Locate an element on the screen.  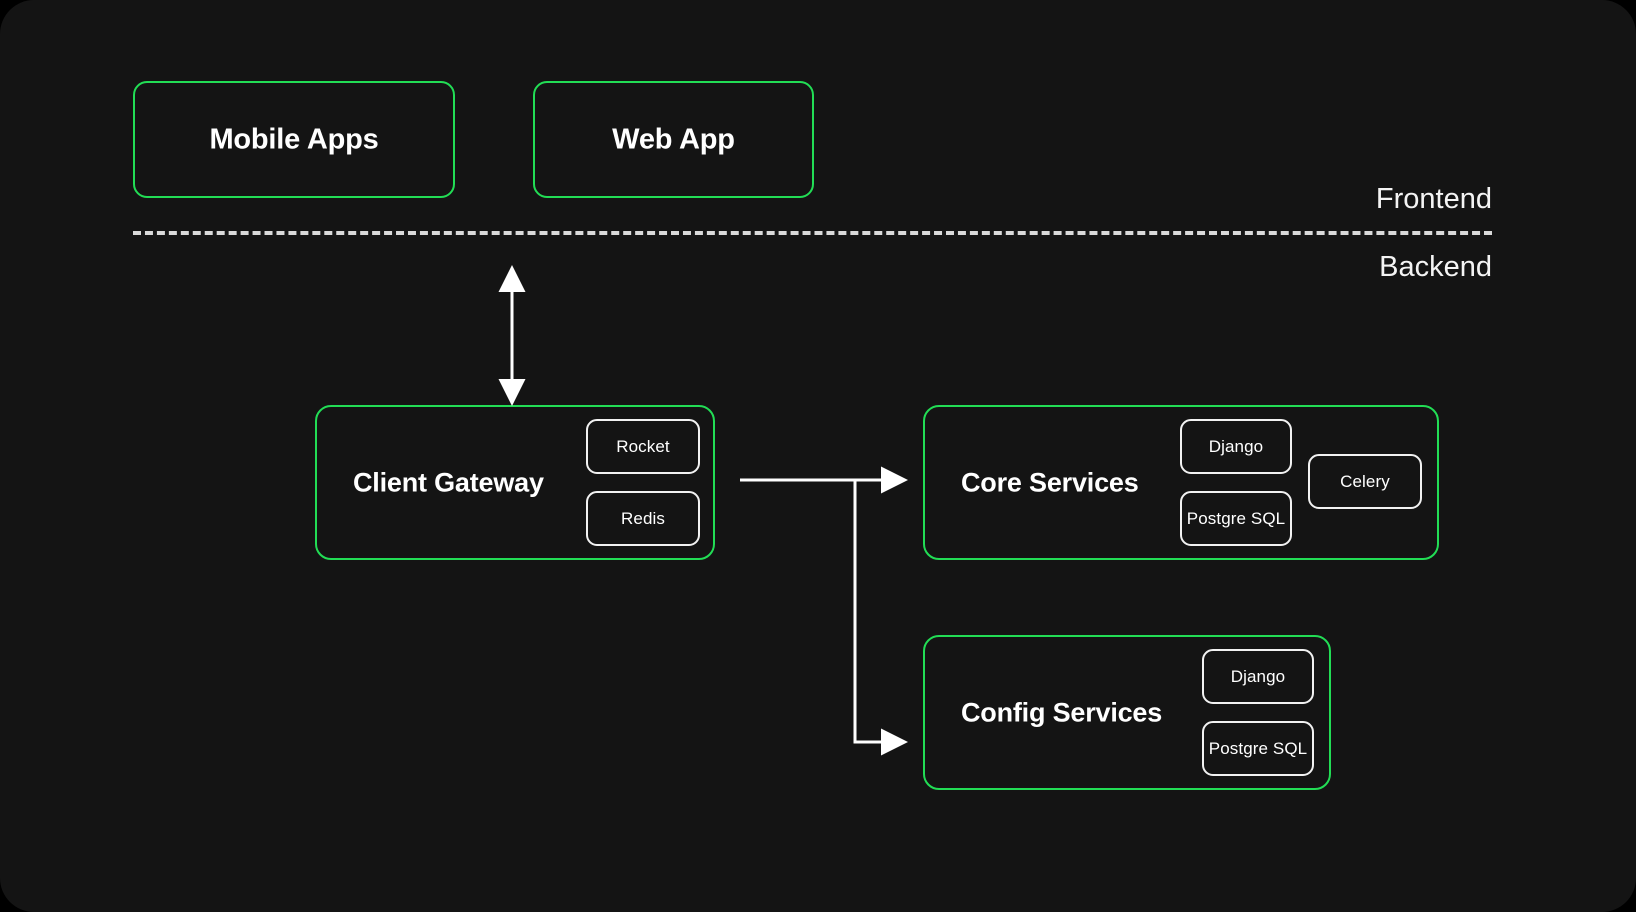
node-mobile-apps: Mobile Apps is located at coordinates (294, 139).